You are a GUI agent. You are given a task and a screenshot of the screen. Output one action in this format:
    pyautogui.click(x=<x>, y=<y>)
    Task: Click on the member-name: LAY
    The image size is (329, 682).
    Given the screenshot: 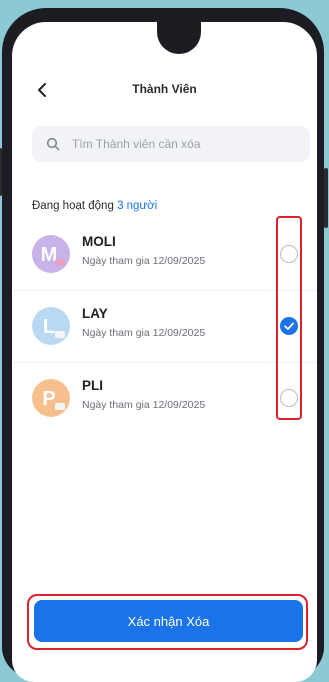 What is the action you would take?
    pyautogui.click(x=95, y=313)
    